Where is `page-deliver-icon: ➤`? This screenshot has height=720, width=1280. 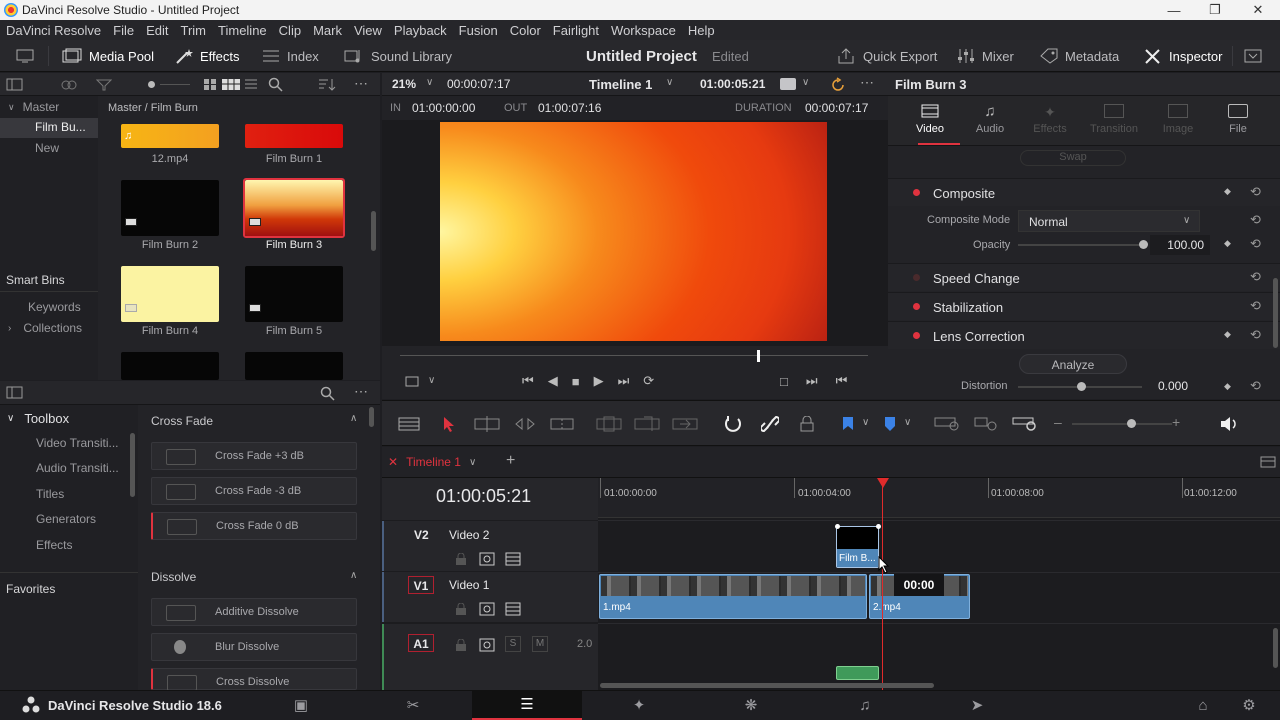
page-deliver-icon: ➤ is located at coordinates (977, 705).